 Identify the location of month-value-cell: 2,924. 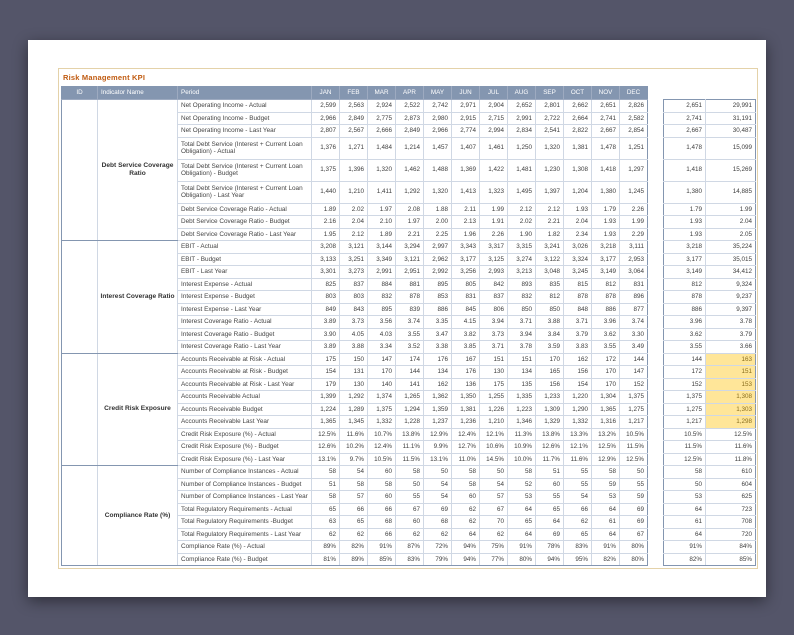
(381, 106).